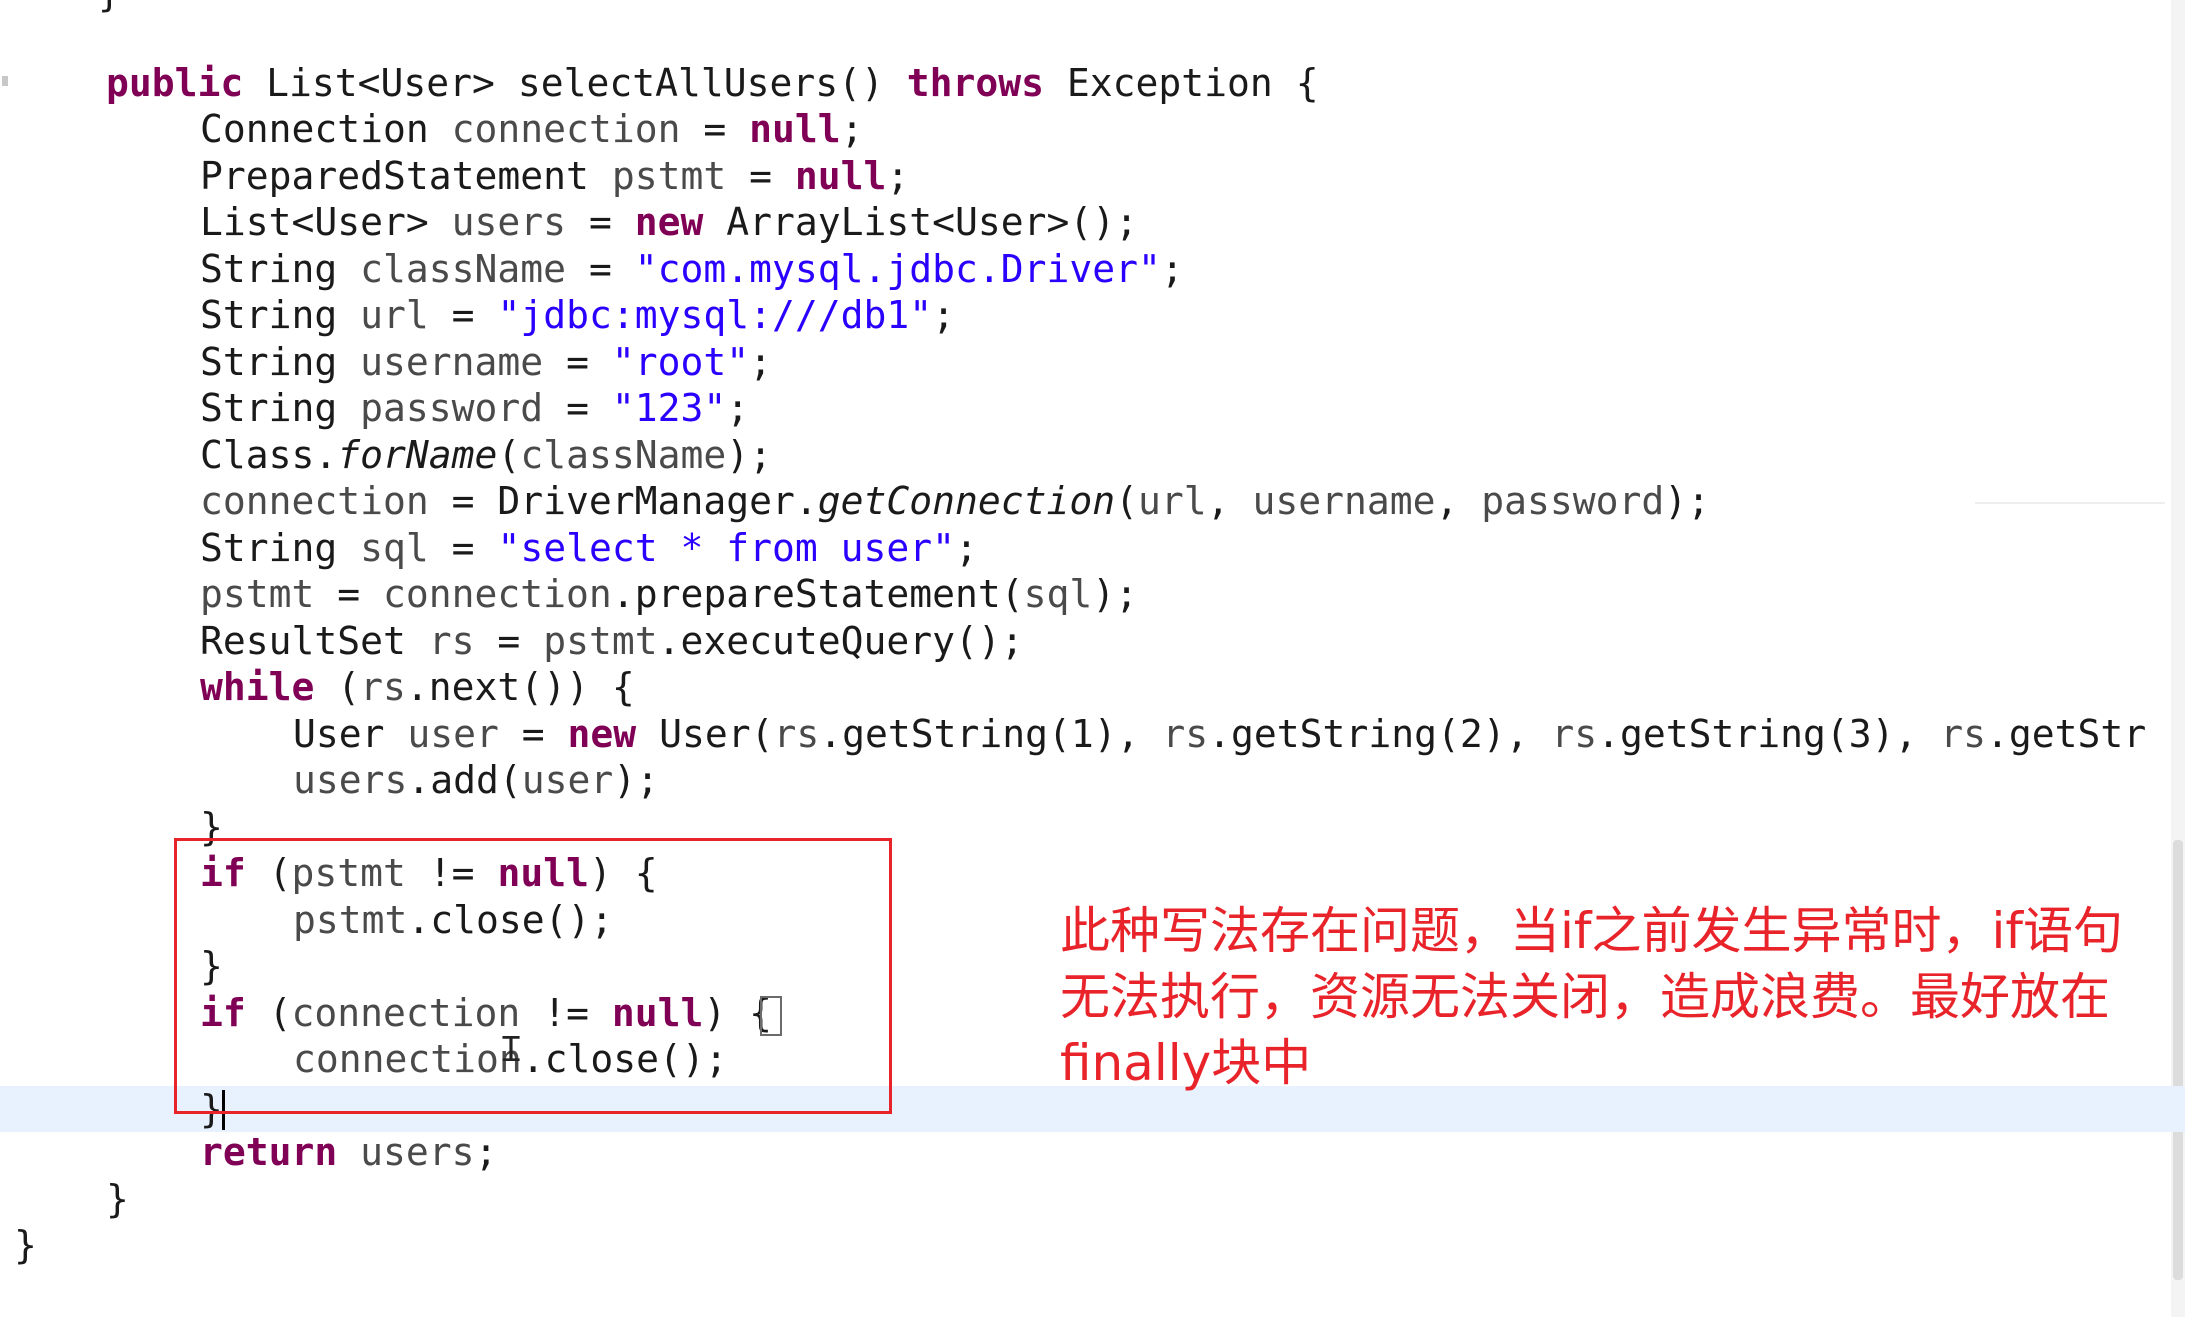 The image size is (2185, 1317). I want to click on code-token: "123", so click(669, 408).